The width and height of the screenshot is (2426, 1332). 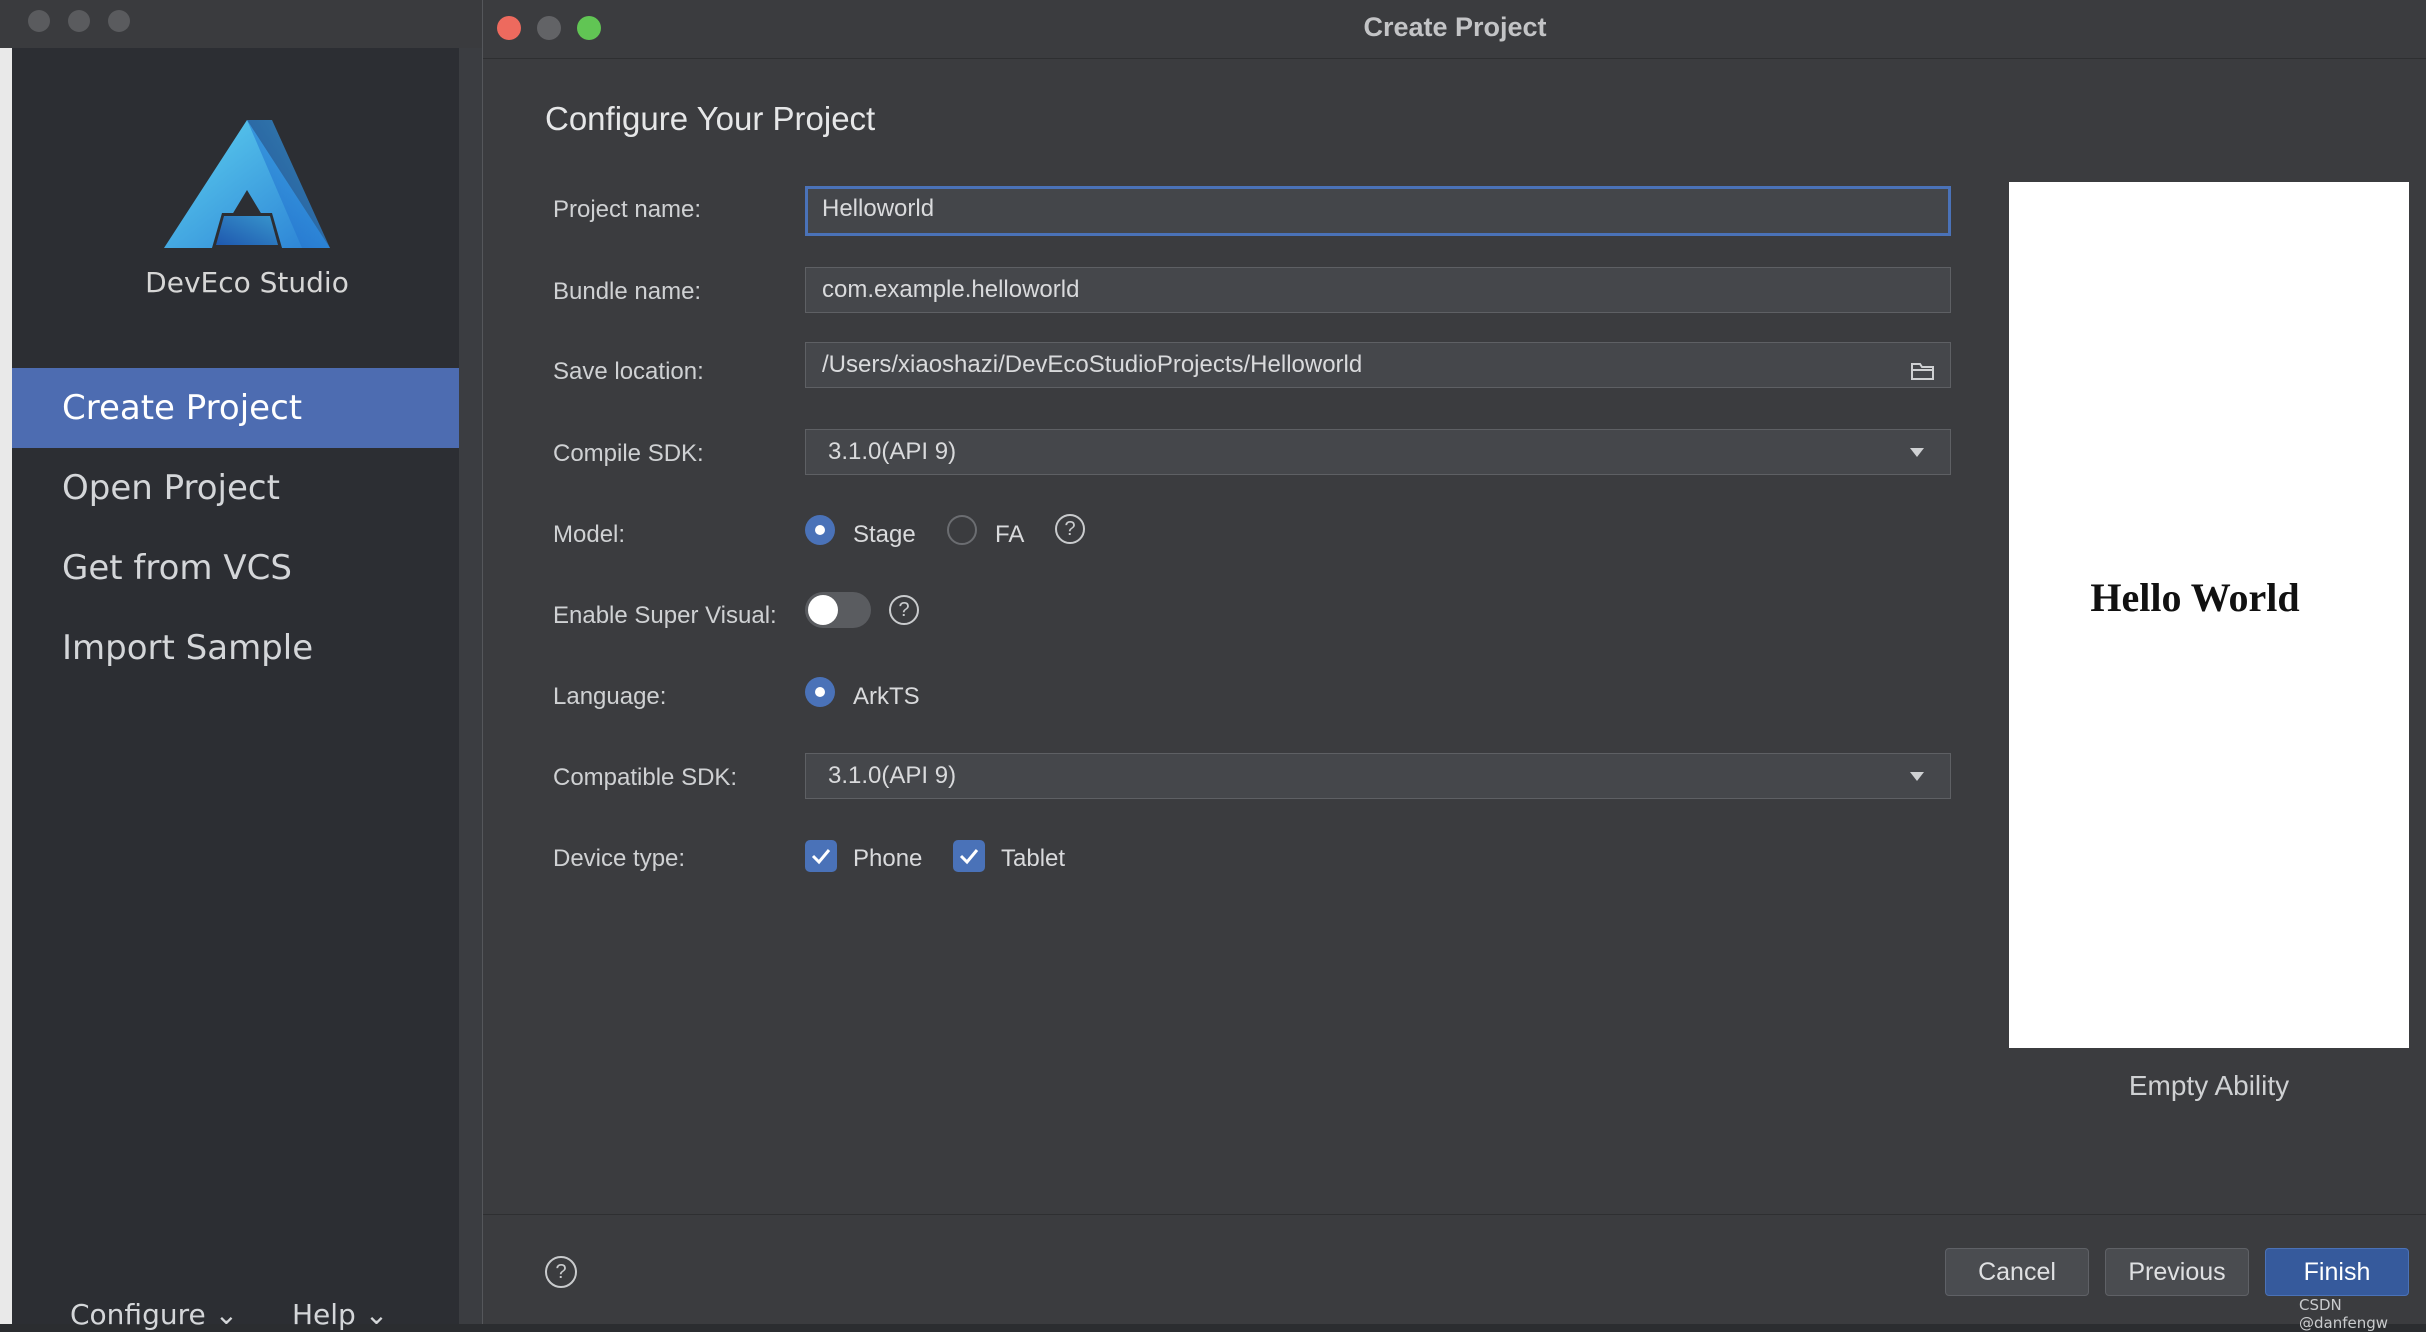 What do you see at coordinates (589, 28) in the screenshot?
I see `zoom-button` at bounding box center [589, 28].